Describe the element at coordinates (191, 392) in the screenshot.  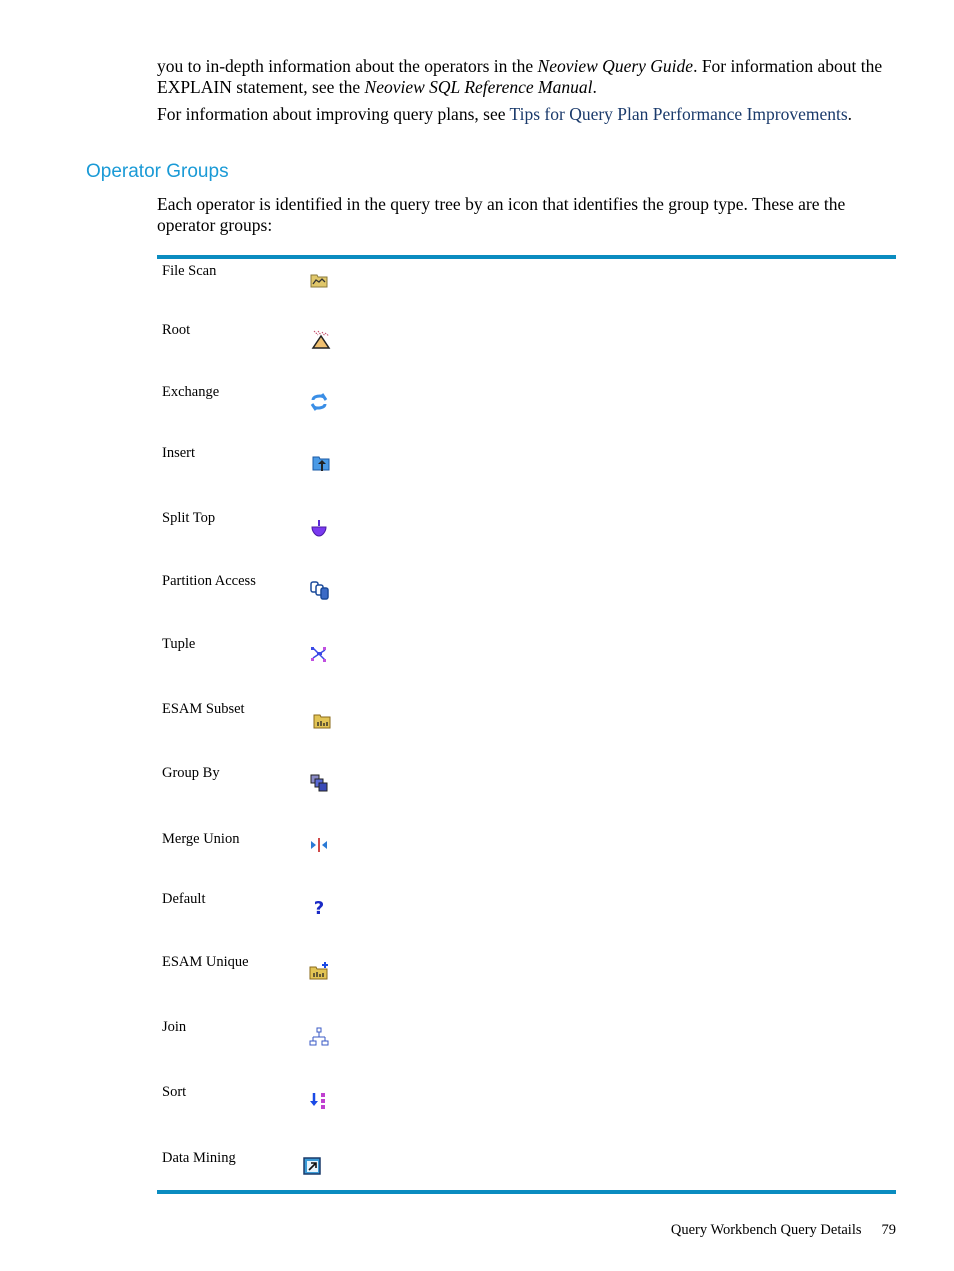
I see `operator-group-label: Exchange` at that location.